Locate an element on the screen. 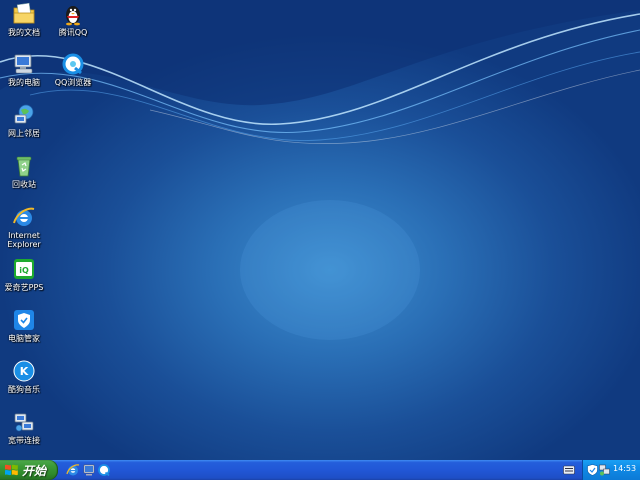 The height and width of the screenshot is (480, 640). desktop-icon-label: 腾讯QQ is located at coordinates (73, 32).